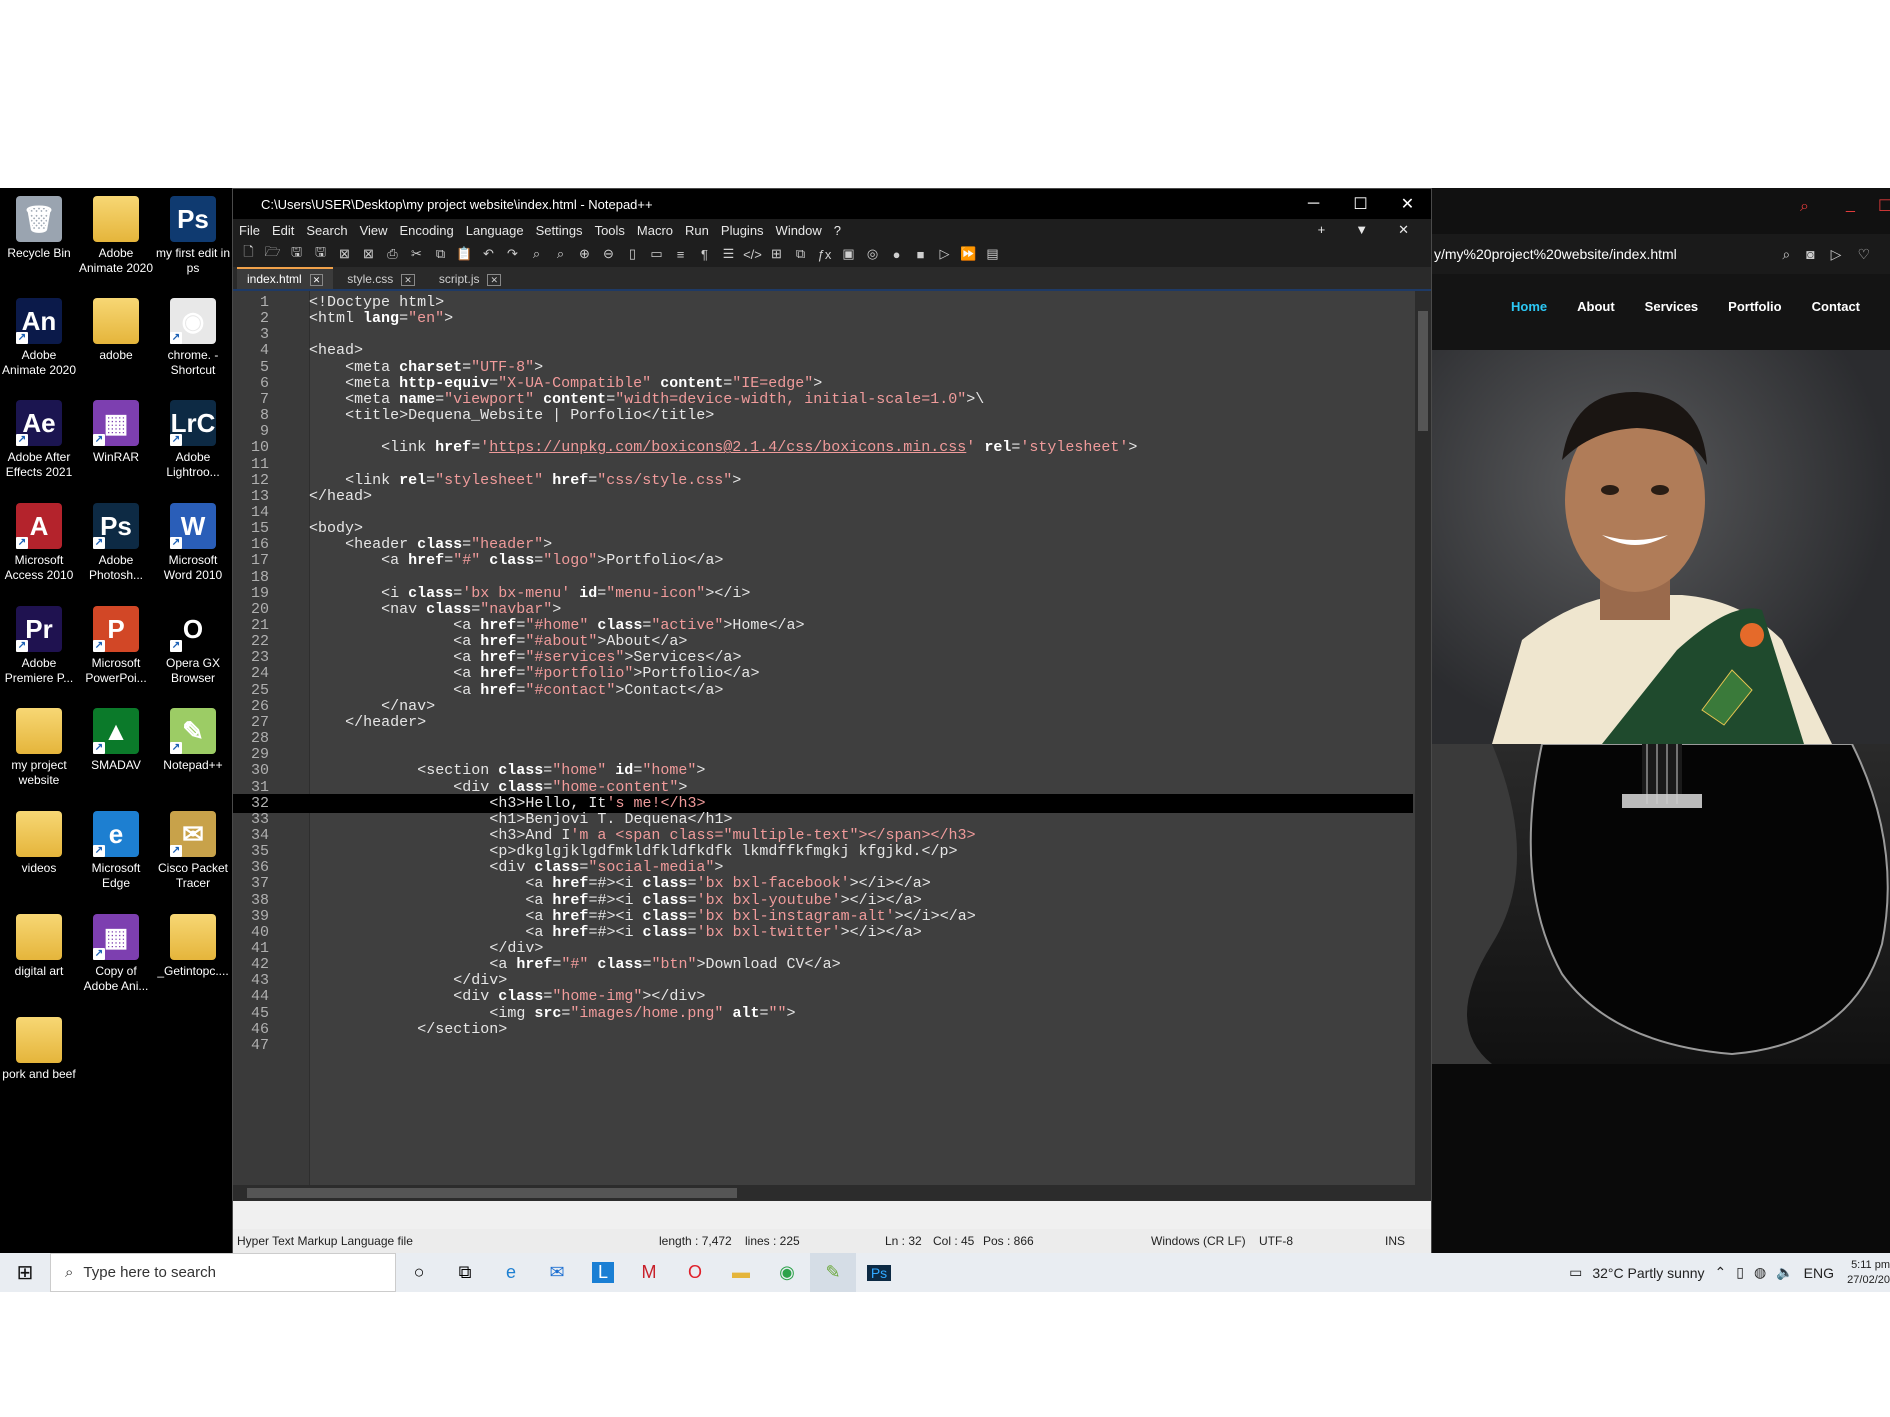 The height and width of the screenshot is (1417, 1890). What do you see at coordinates (1403, 230) in the screenshot?
I see `close-doc-icon: ✕` at bounding box center [1403, 230].